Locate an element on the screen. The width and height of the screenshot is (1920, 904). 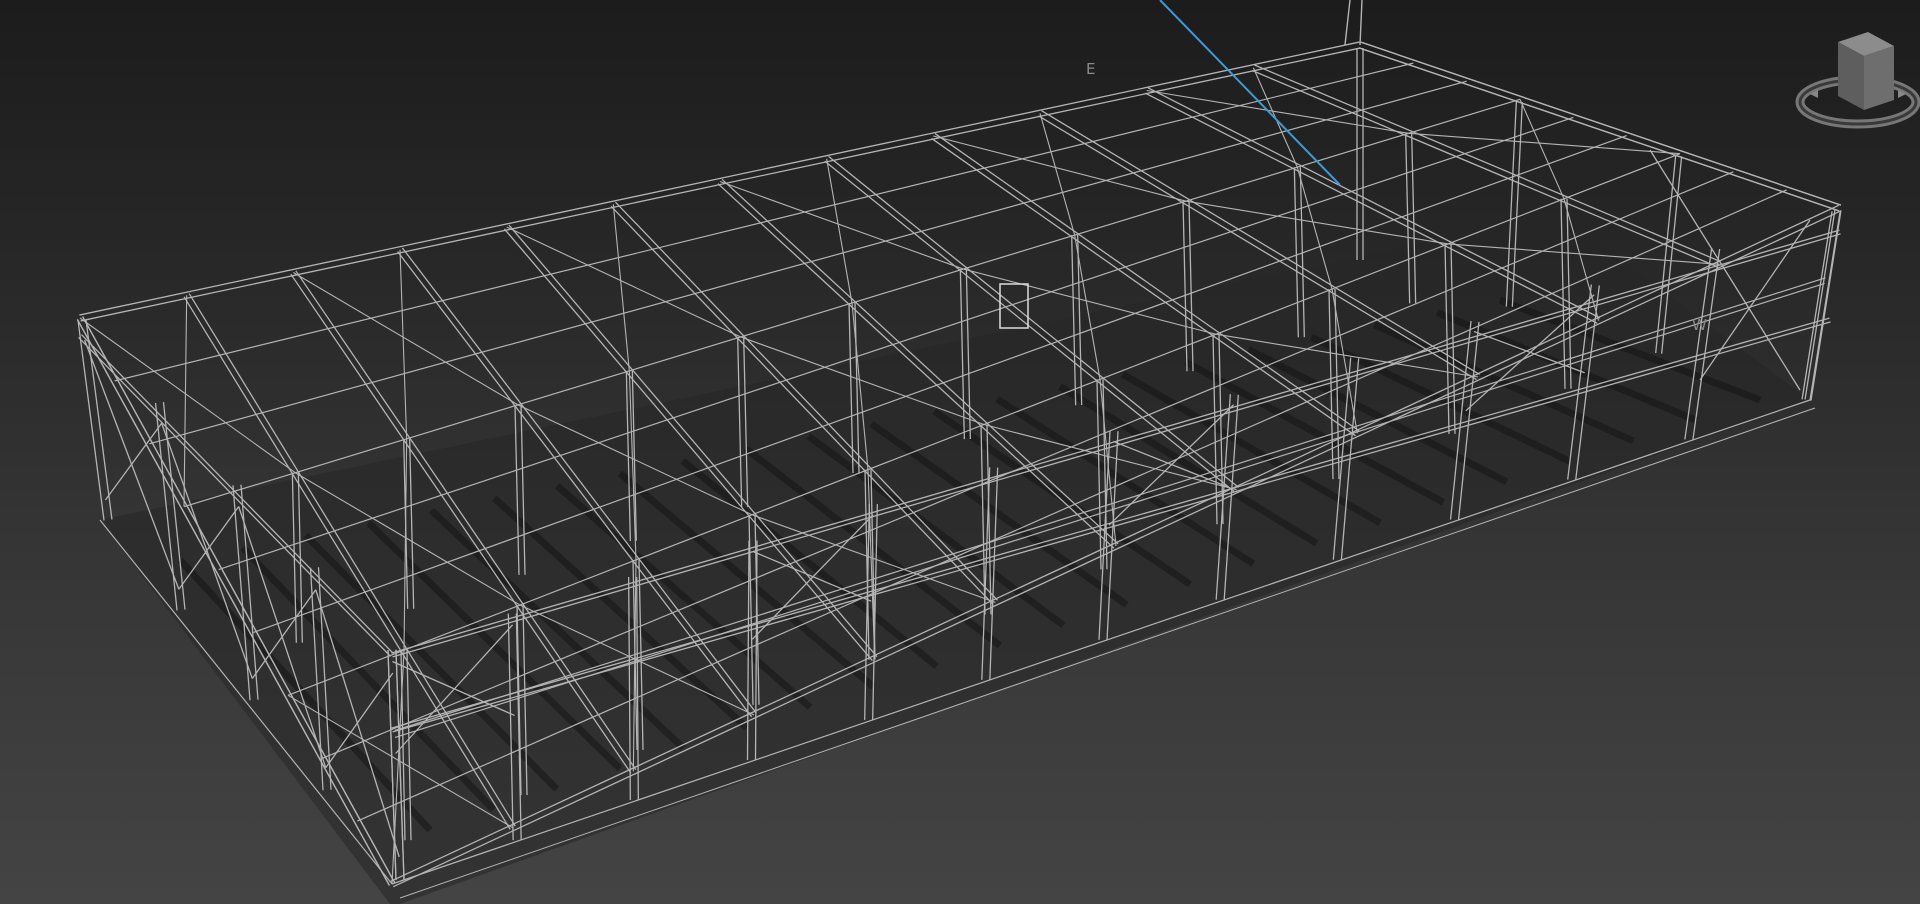
compass-west-label: W is located at coordinates (1699, 325).